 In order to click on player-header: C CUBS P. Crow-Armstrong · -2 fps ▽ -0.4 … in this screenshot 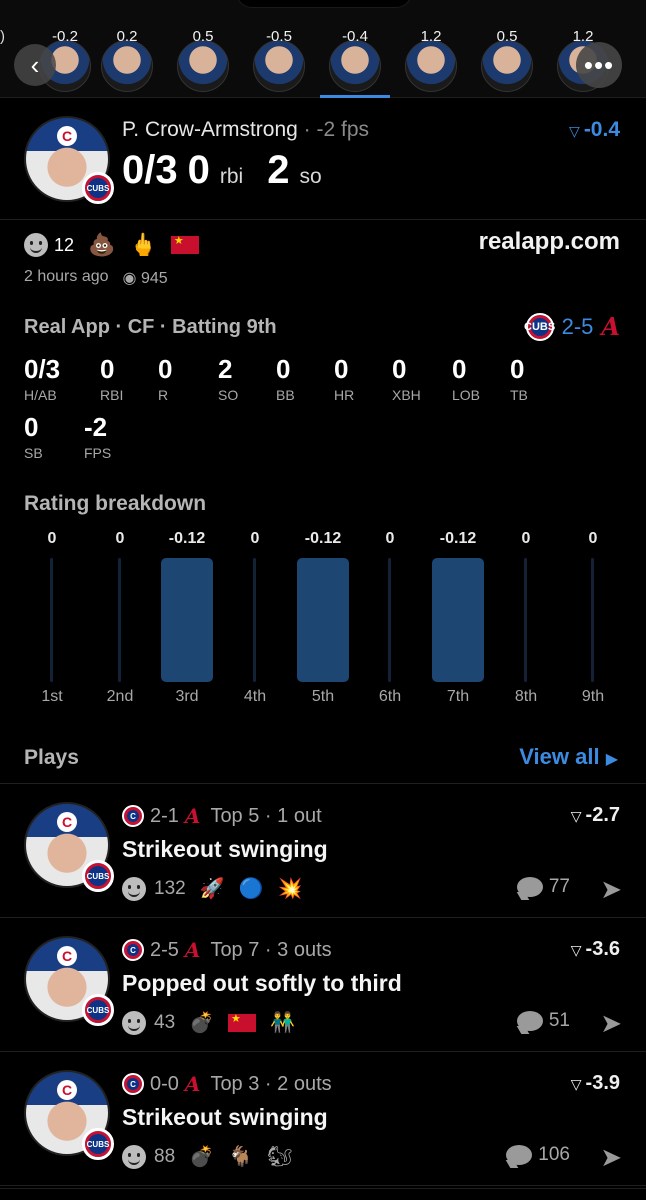, I will do `click(323, 159)`.